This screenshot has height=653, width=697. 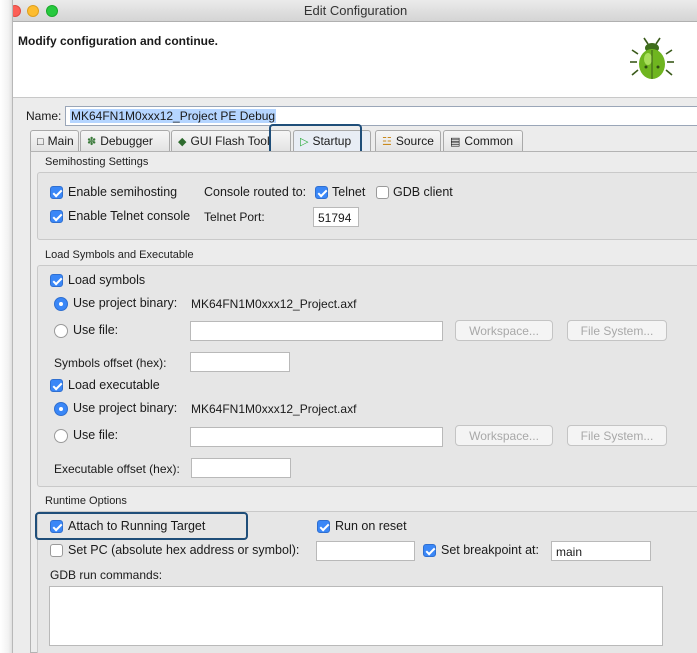 What do you see at coordinates (652, 58) in the screenshot?
I see `debug-bug-icon` at bounding box center [652, 58].